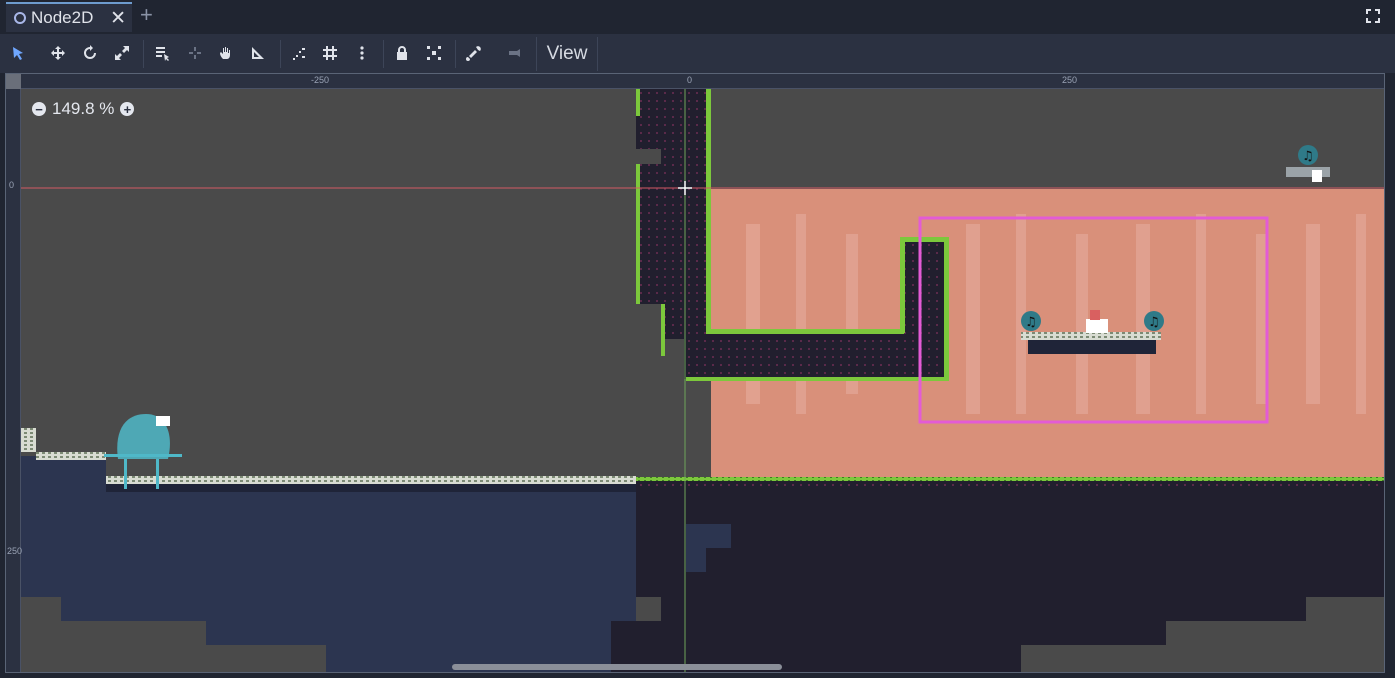 The width and height of the screenshot is (1395, 678). I want to click on scale-icon, so click(122, 53).